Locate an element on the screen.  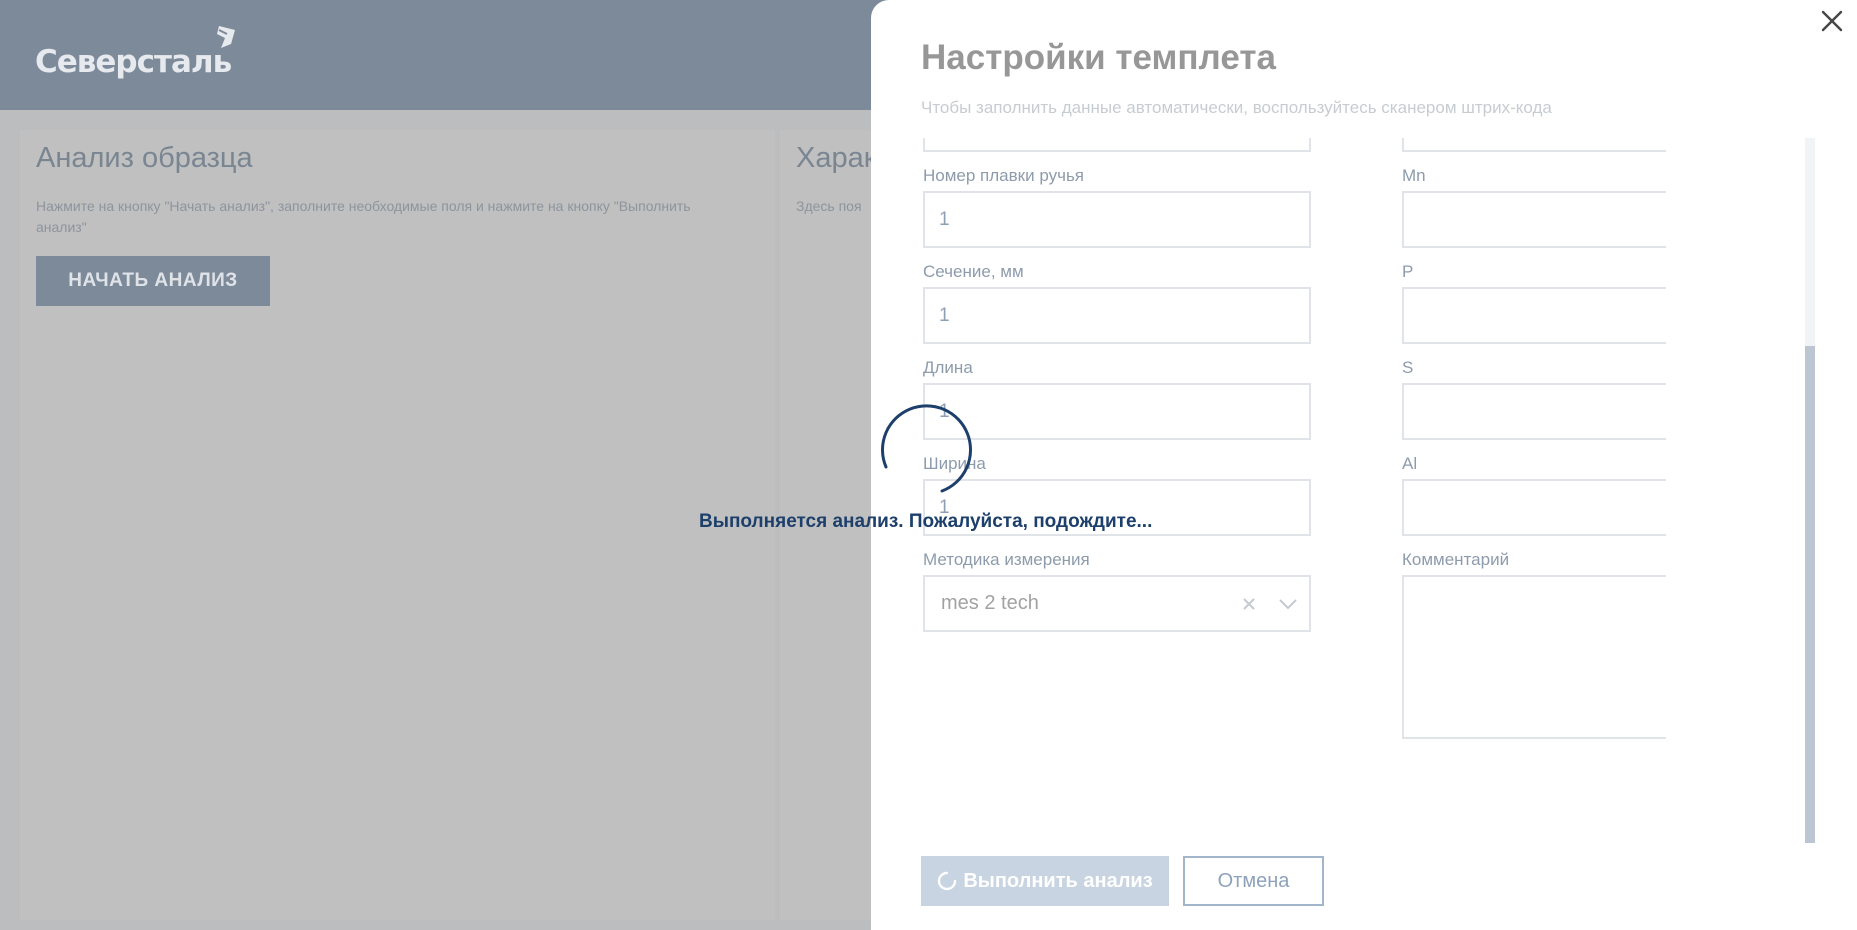
run-button-label: Выполнить анализ is located at coordinates (1058, 880).